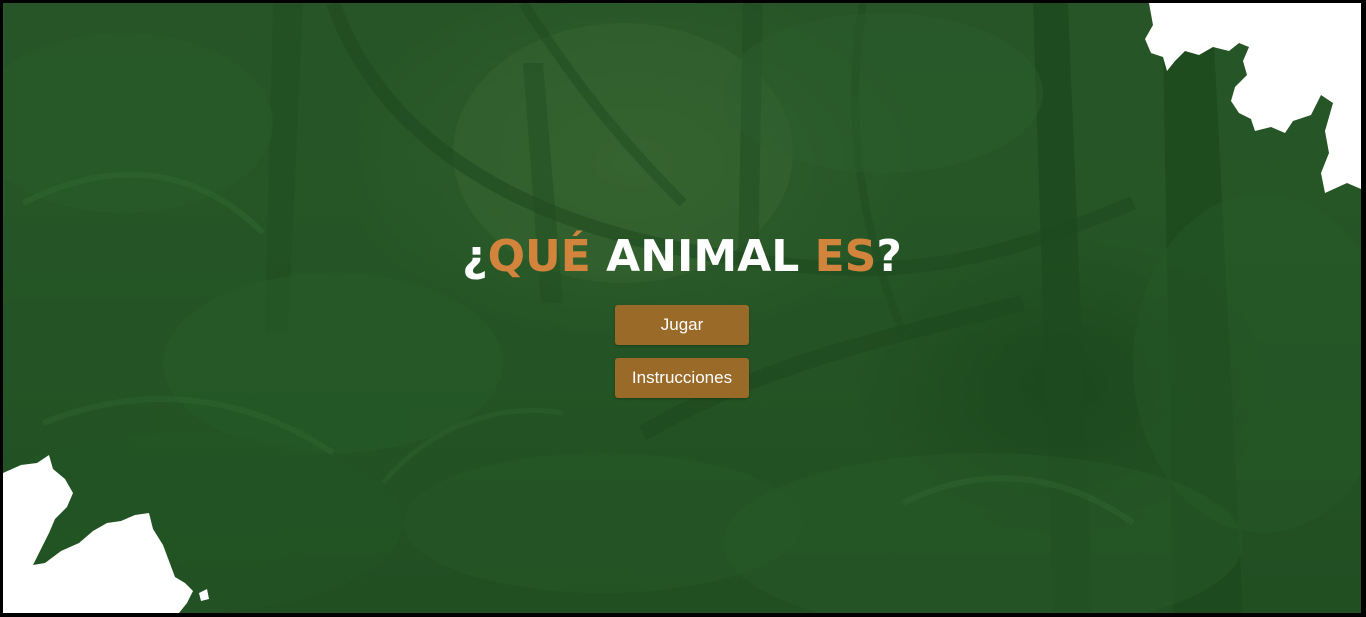 Image resolution: width=1366 pixels, height=617 pixels. What do you see at coordinates (475, 256) in the screenshot?
I see `title-open-mark: ¿` at bounding box center [475, 256].